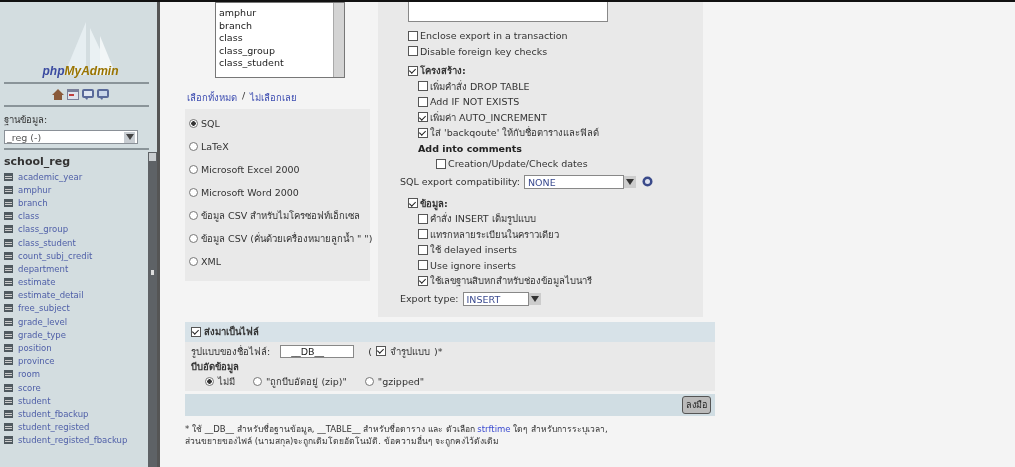 This screenshot has height=467, width=1015. I want to click on table-link: class, so click(29, 216).